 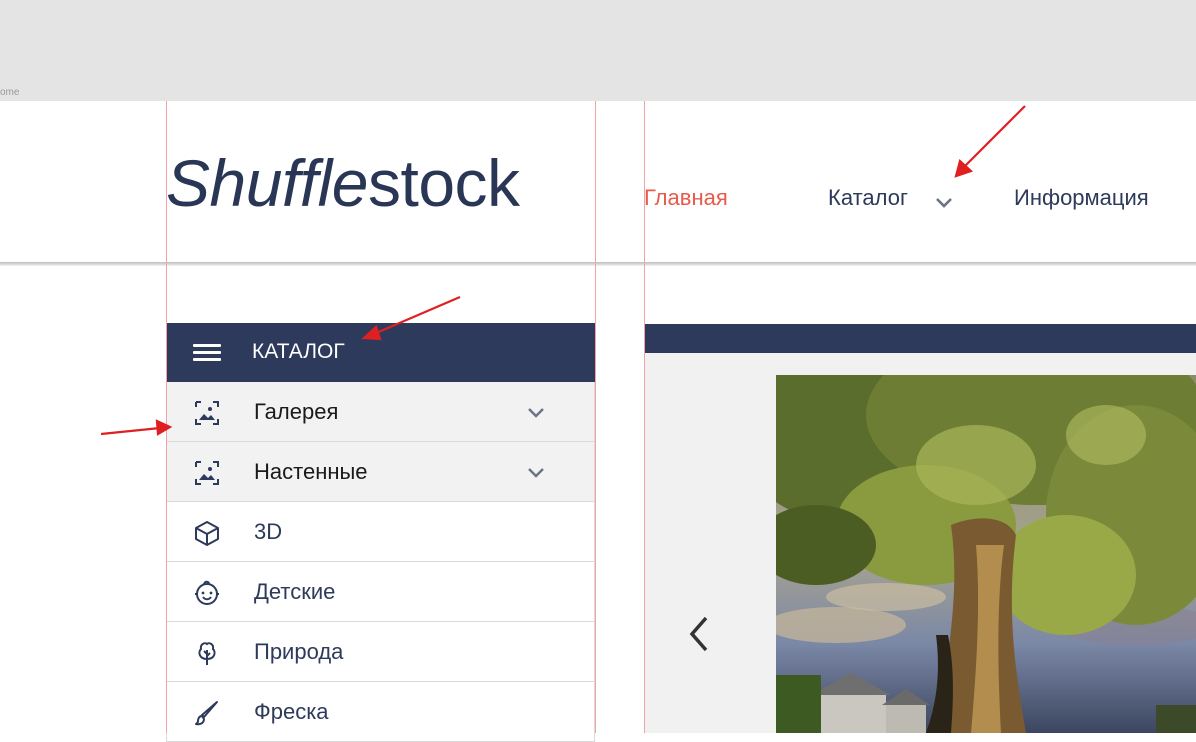 I want to click on nav-catalog-link: Каталог, so click(x=868, y=198).